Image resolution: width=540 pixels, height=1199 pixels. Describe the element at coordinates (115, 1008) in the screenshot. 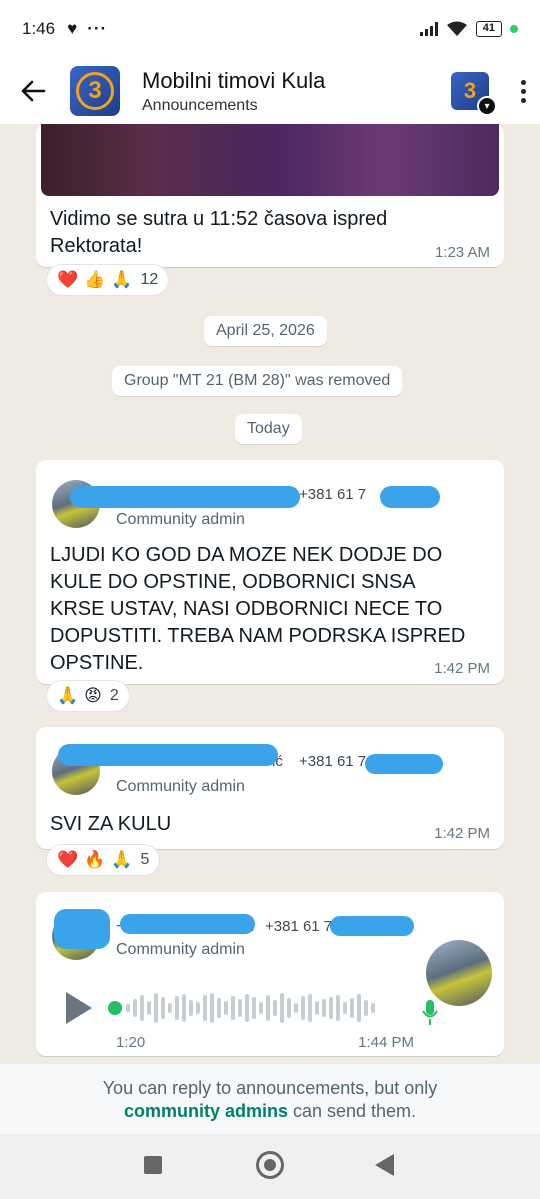

I see `voice-progress-handle` at that location.